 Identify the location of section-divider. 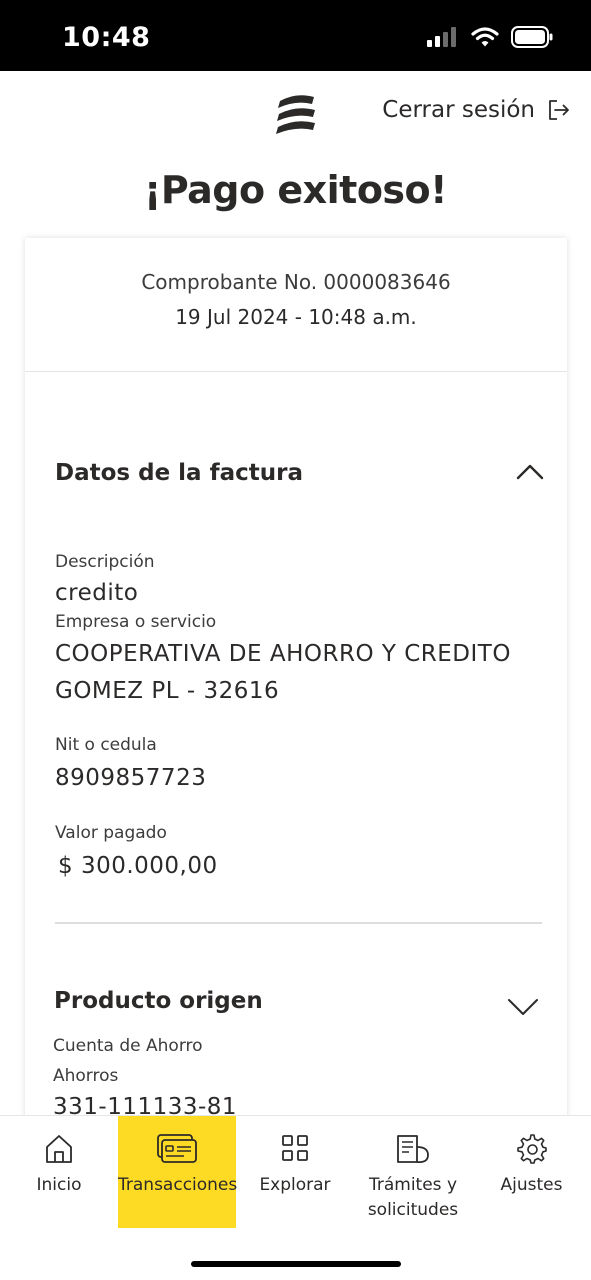
(298, 923).